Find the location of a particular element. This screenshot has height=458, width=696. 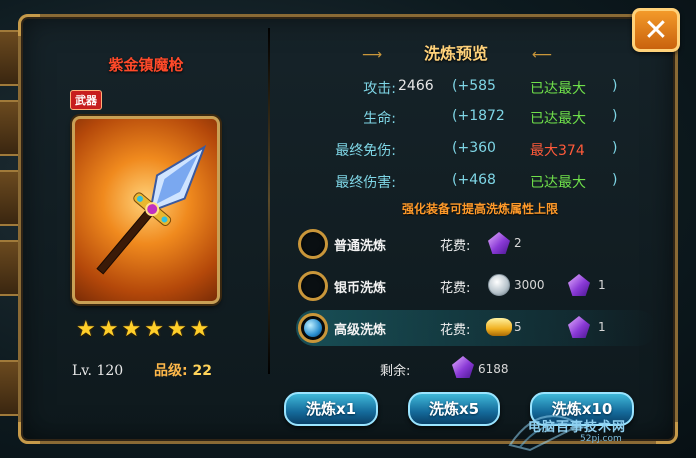

gold-ingot-icon is located at coordinates (499, 327).